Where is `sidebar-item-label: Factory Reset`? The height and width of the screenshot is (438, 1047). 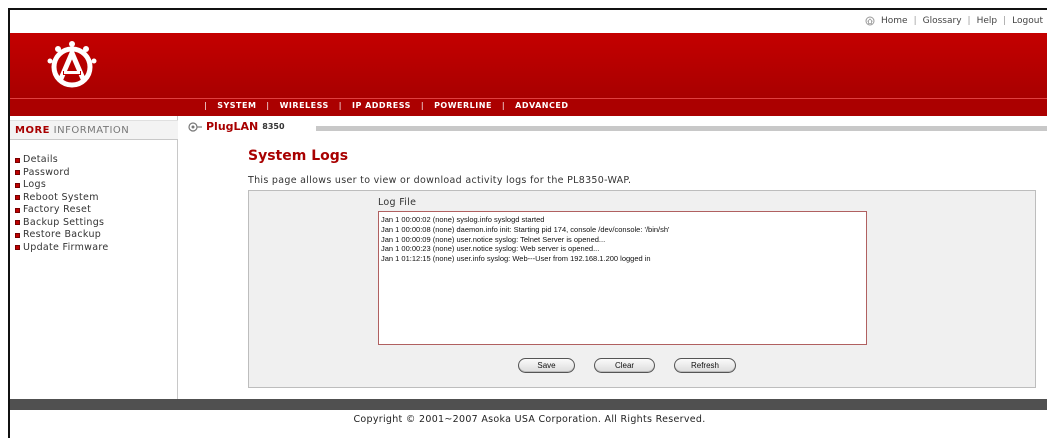
sidebar-item-label: Factory Reset is located at coordinates (57, 209).